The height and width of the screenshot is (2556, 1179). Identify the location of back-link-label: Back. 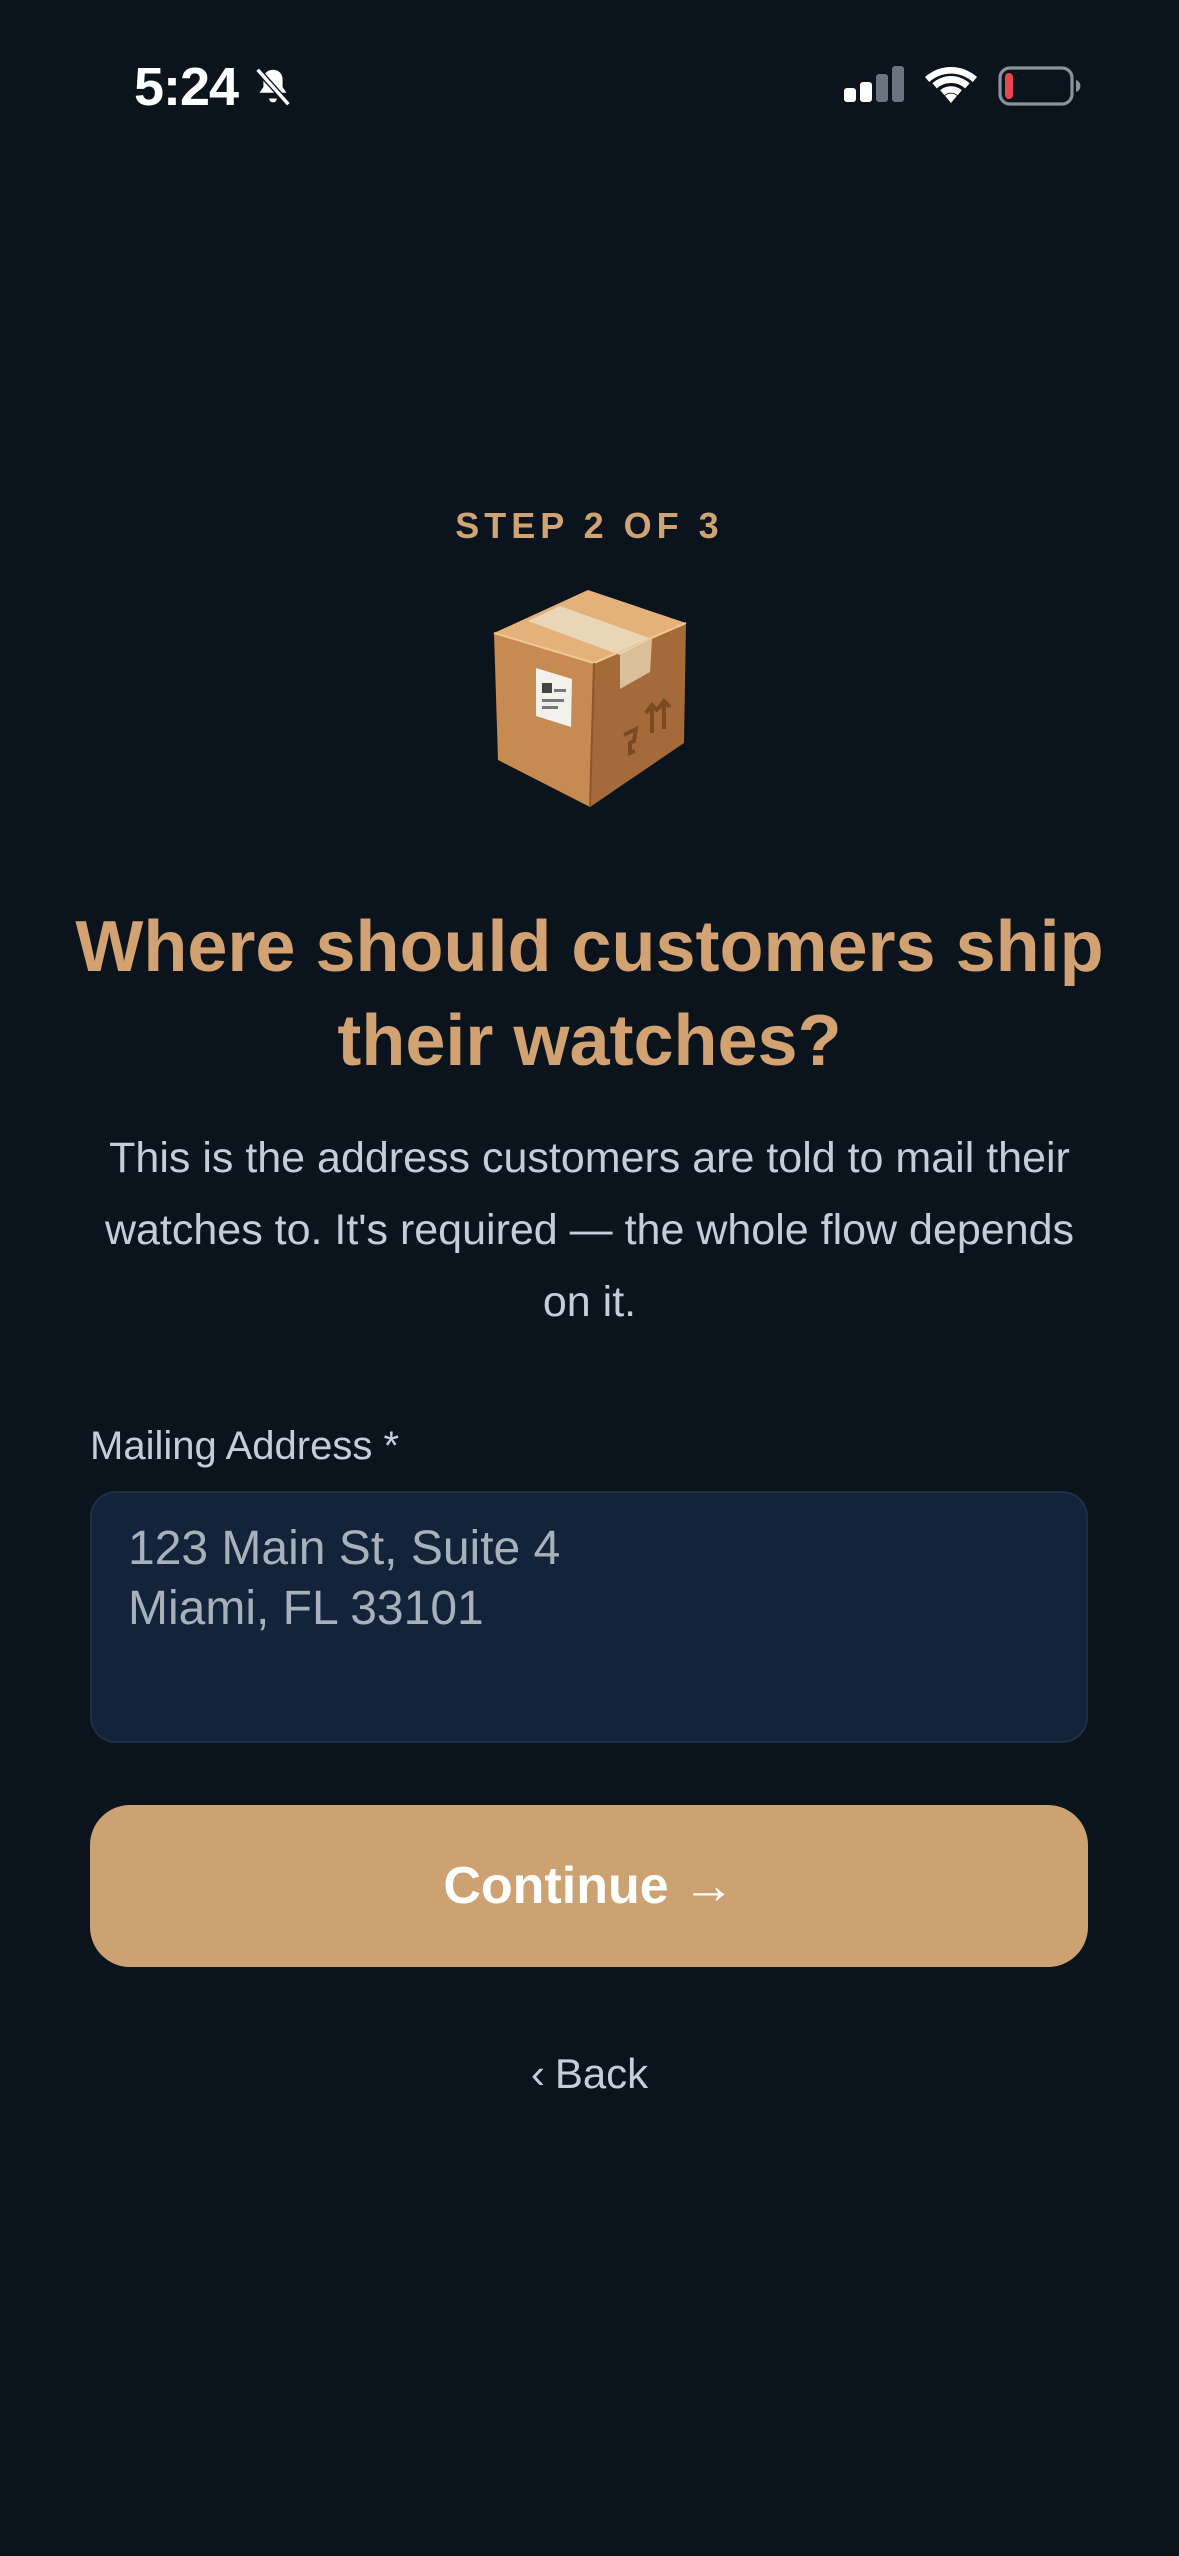
(601, 2073).